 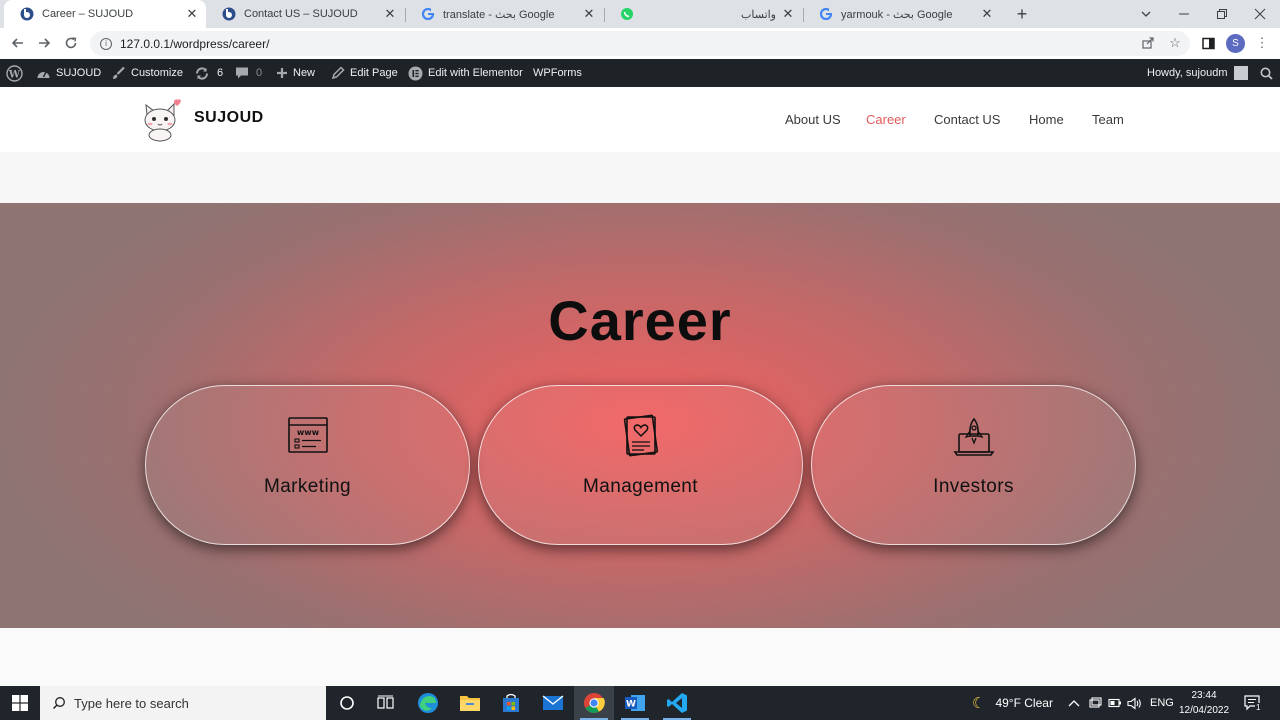 I want to click on microsoft-store-icon, so click(x=511, y=703).